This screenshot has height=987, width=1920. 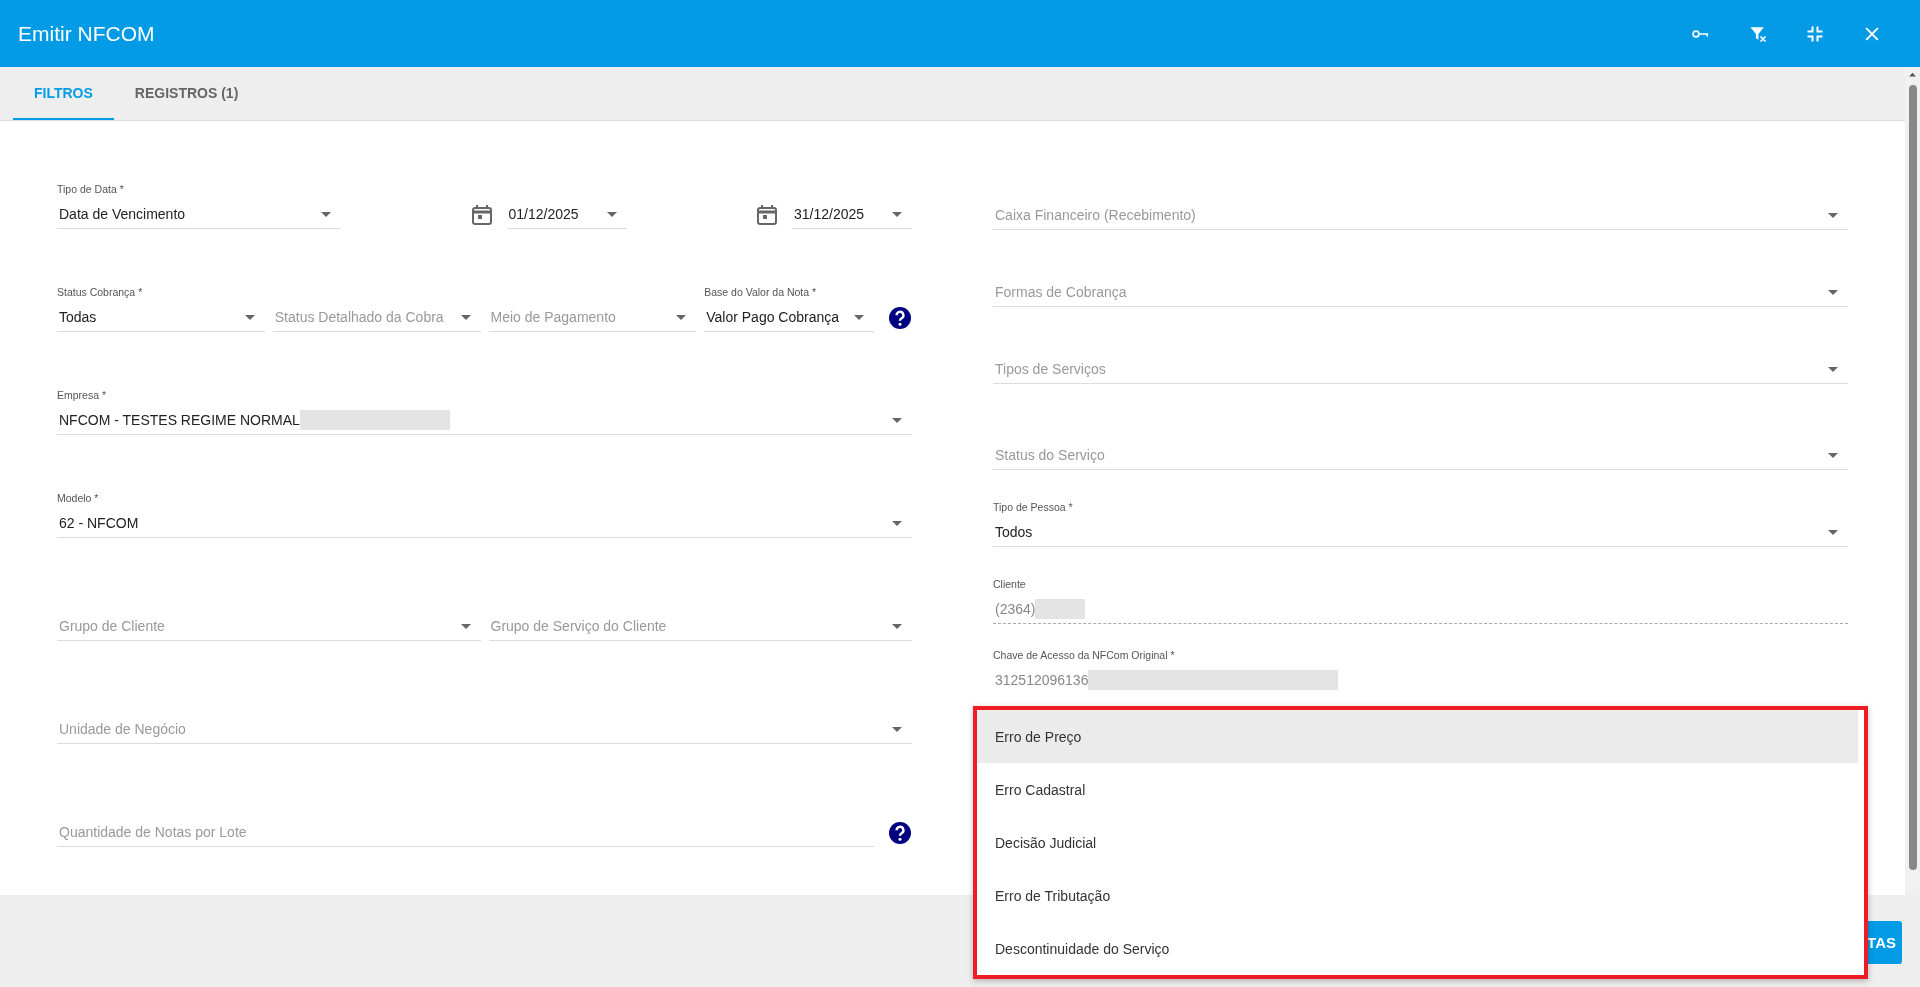 I want to click on date-field: 31/12/2025, so click(x=852, y=214).